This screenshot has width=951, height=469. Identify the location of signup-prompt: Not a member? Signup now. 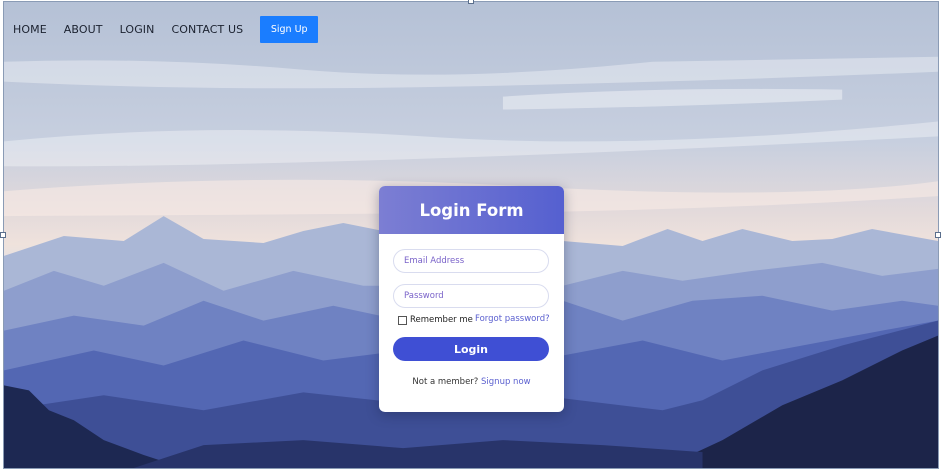
(471, 382).